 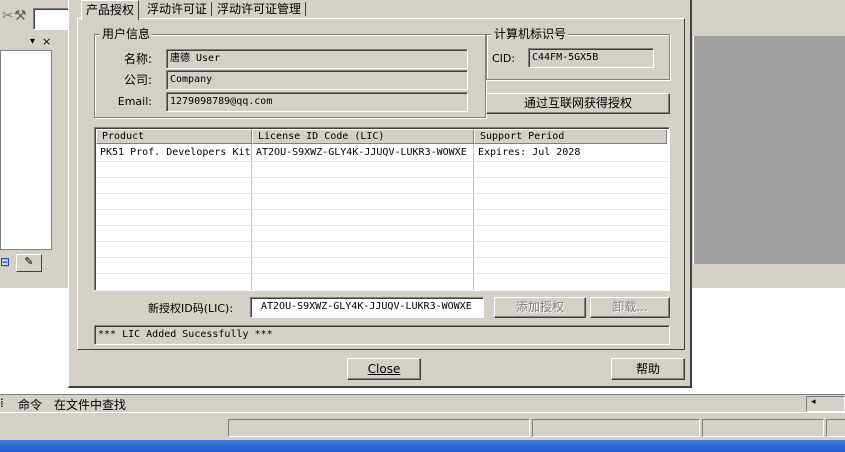 I want to click on column-header-lic: License ID Code (LIC), so click(x=363, y=136).